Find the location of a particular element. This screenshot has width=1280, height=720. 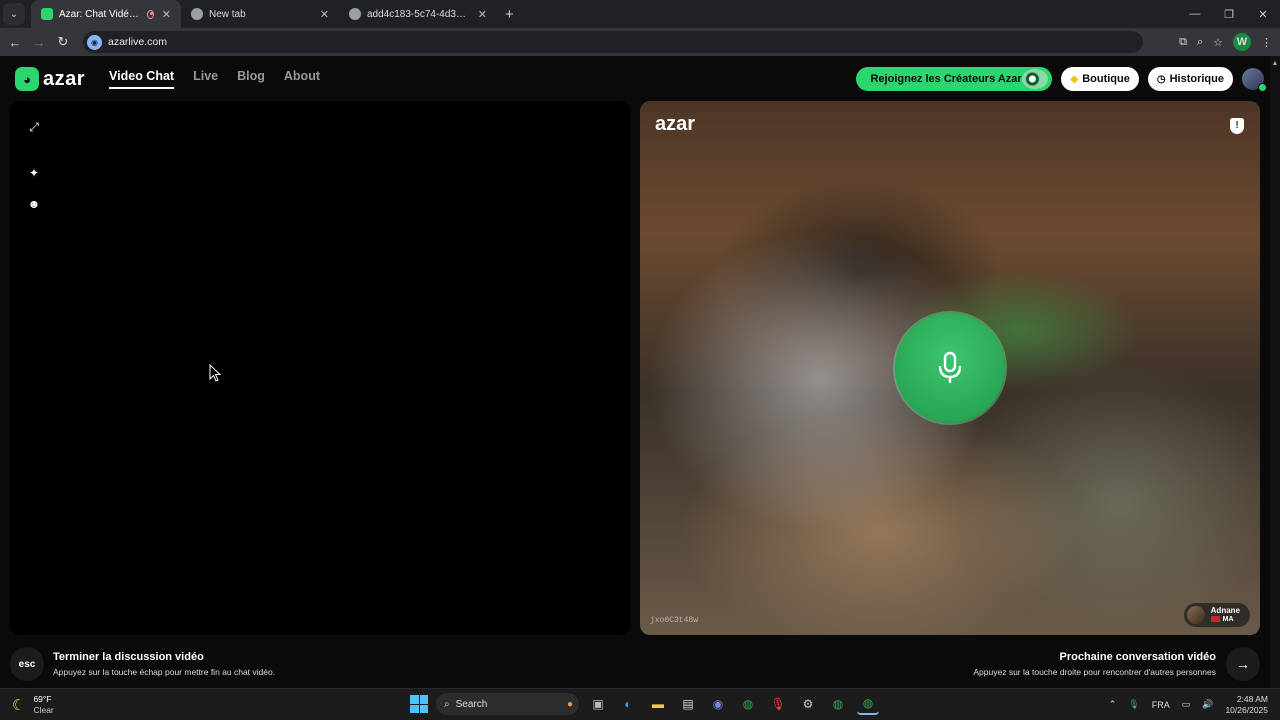

tab-azar: Azar: Chat Vidéo, Rencontre ✕ is located at coordinates (106, 14).